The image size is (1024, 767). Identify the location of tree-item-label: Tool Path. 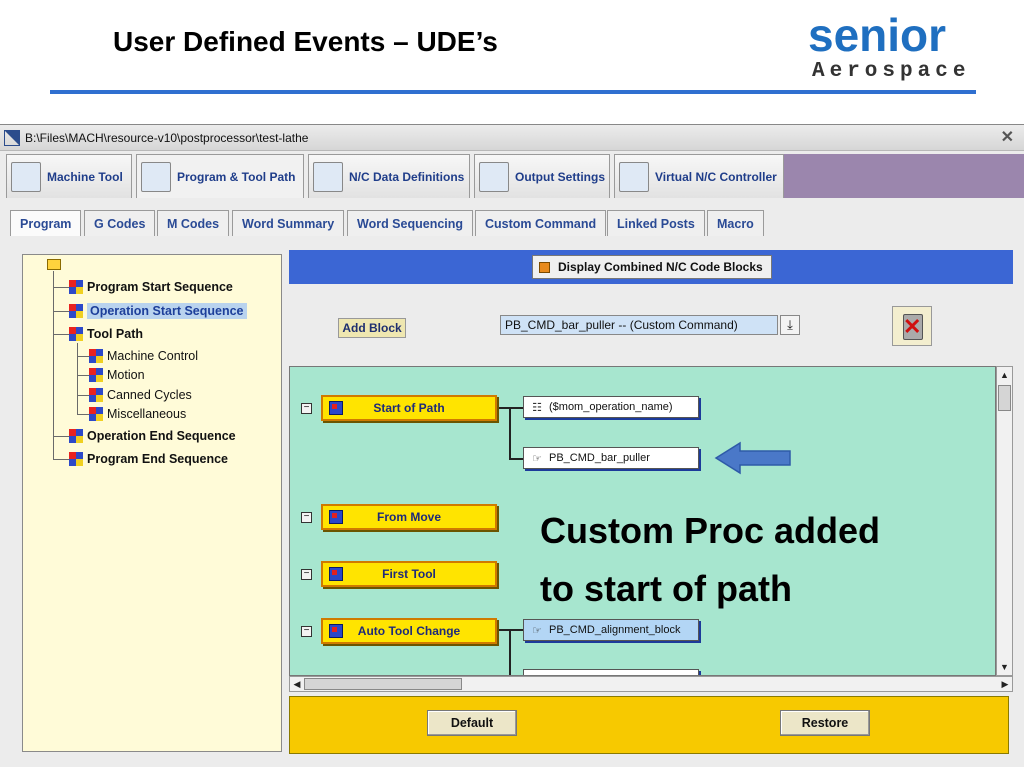
(115, 334).